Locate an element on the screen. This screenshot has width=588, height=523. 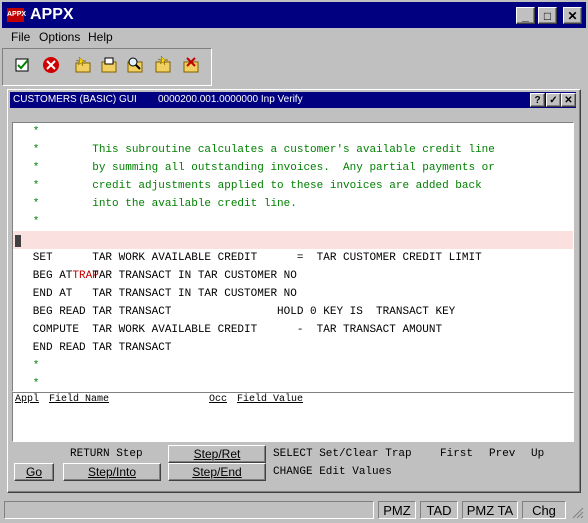
status-chg: Chg is located at coordinates (544, 510).